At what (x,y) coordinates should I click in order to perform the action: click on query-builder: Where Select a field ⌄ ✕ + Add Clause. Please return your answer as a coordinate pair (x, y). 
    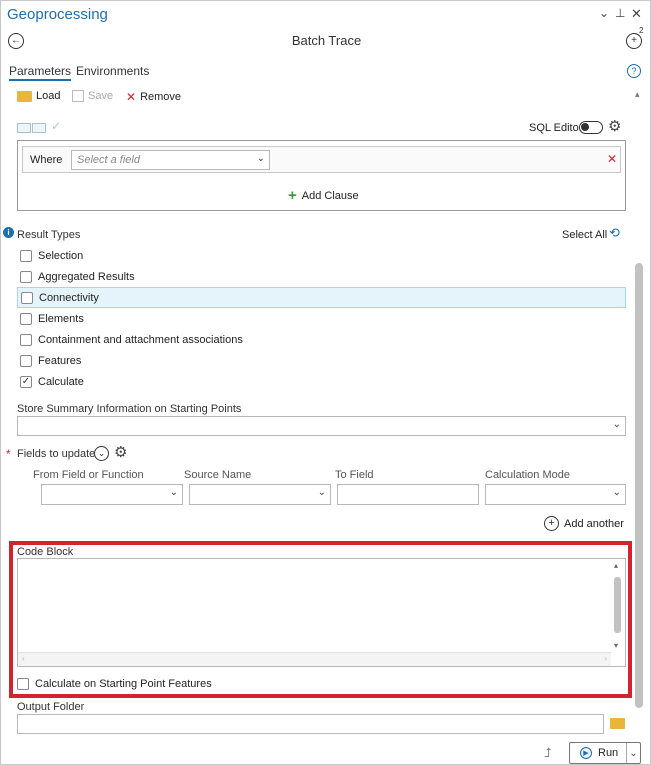
    Looking at the image, I should click on (321, 175).